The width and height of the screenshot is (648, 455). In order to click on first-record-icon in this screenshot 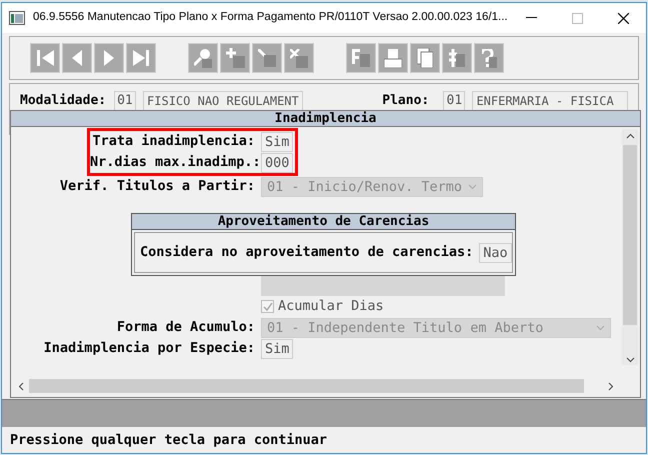, I will do `click(45, 58)`.